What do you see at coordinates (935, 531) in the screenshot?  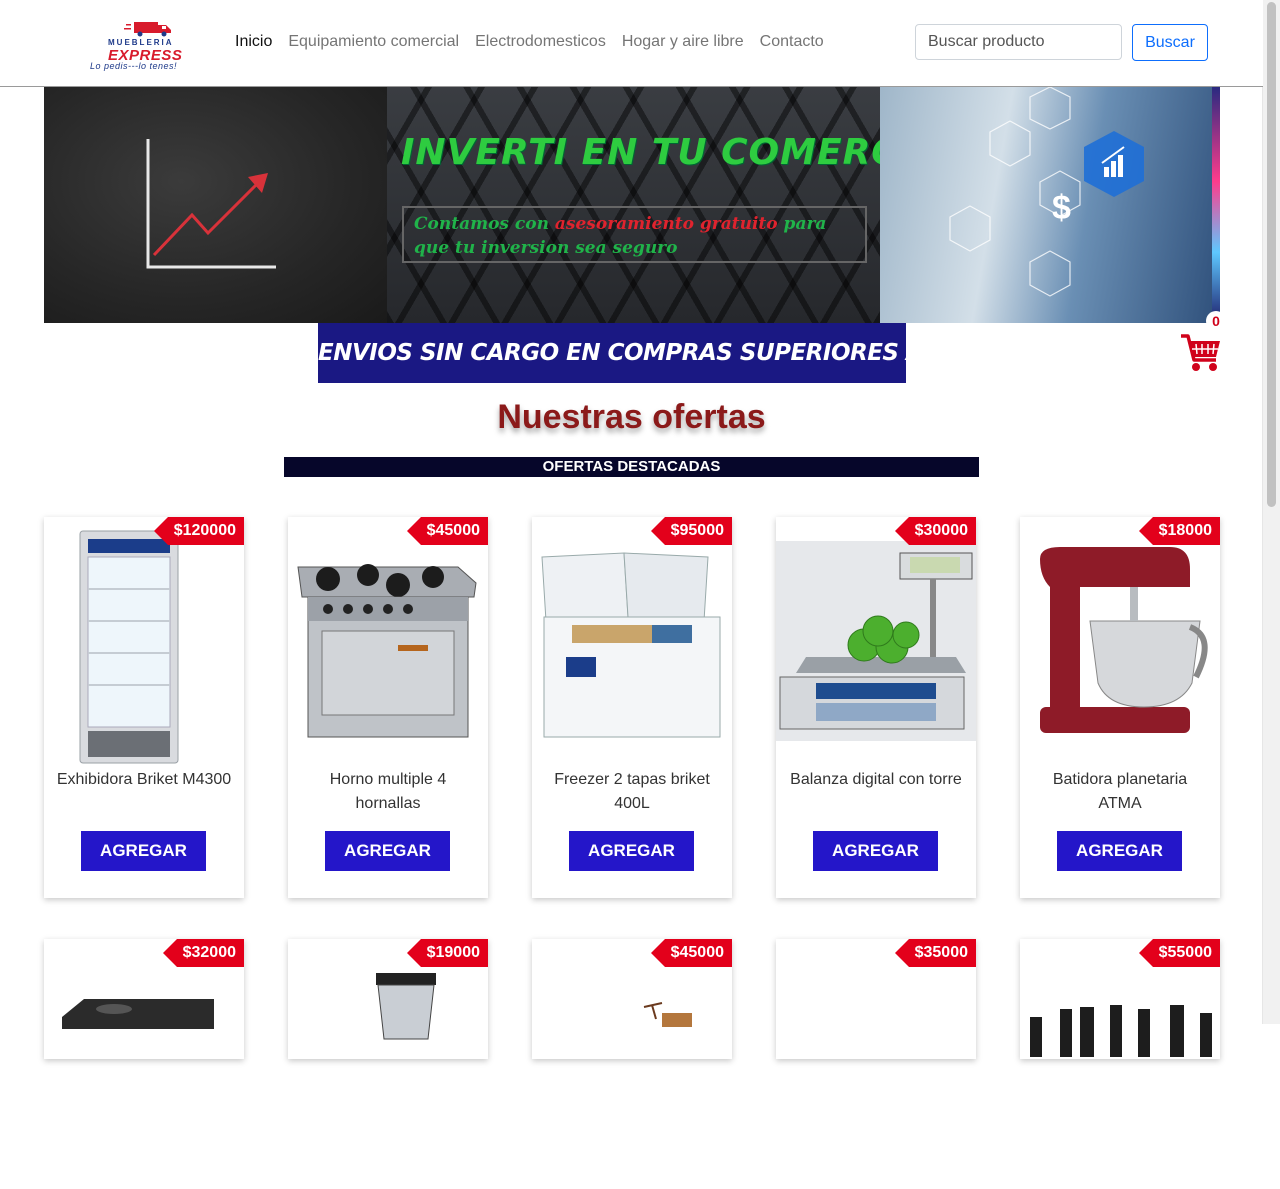 I see `price-tag: $30000` at bounding box center [935, 531].